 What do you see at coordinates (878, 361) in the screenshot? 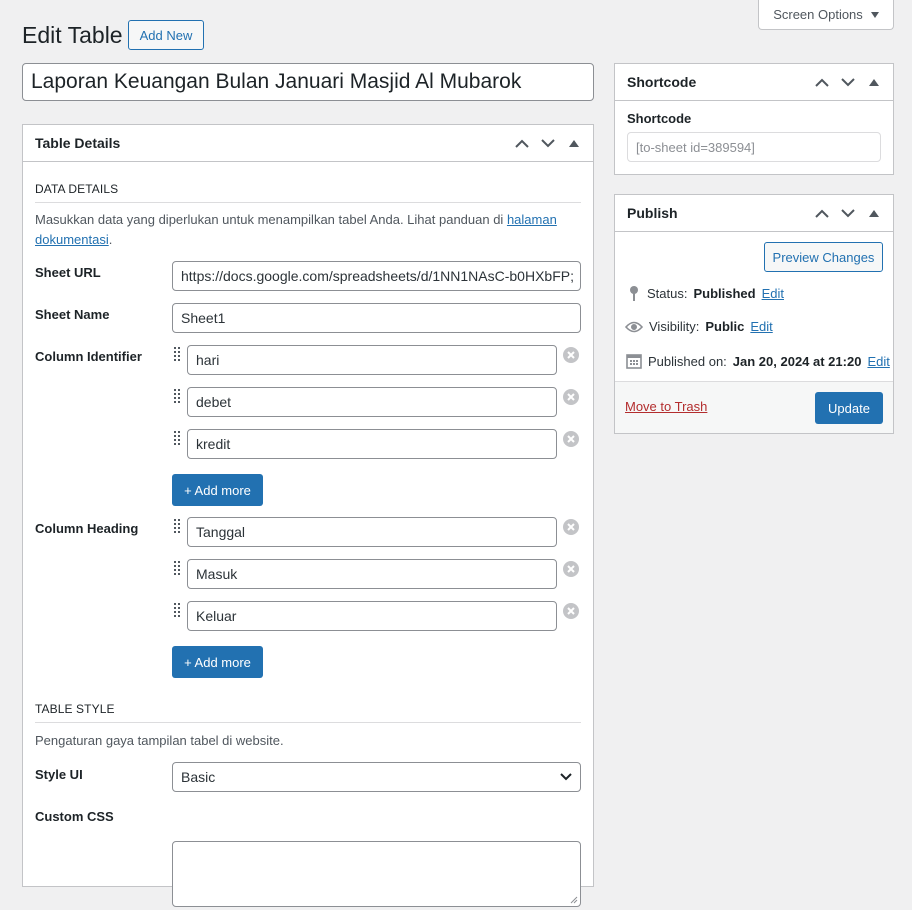
I see `edit-date-link: Edit` at bounding box center [878, 361].